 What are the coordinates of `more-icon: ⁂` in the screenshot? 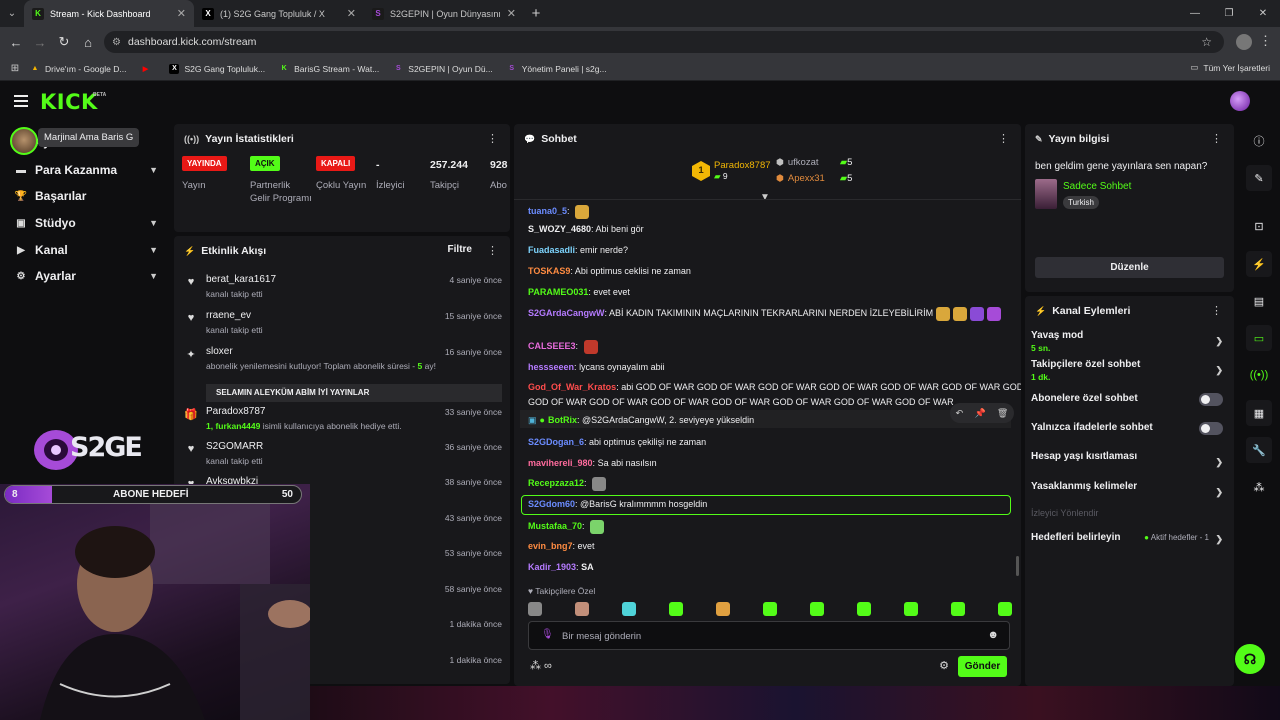 It's located at (1259, 487).